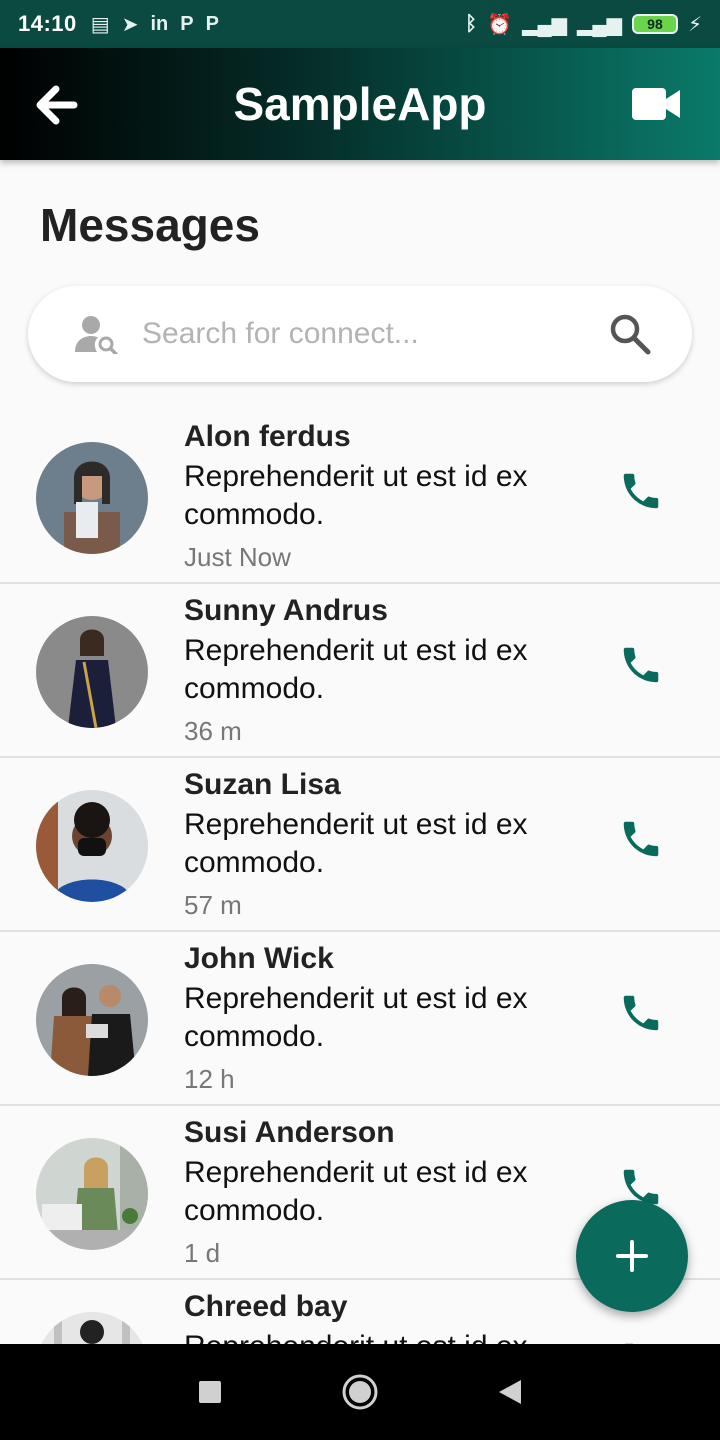  I want to click on contact-name: Susi Anderson, so click(289, 1132).